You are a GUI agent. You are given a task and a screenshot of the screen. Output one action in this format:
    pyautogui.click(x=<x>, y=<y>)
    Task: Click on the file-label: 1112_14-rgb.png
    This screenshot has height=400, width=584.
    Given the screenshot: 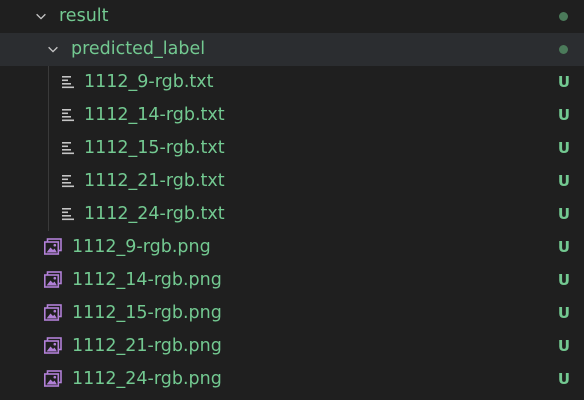 What is the action you would take?
    pyautogui.click(x=147, y=280)
    